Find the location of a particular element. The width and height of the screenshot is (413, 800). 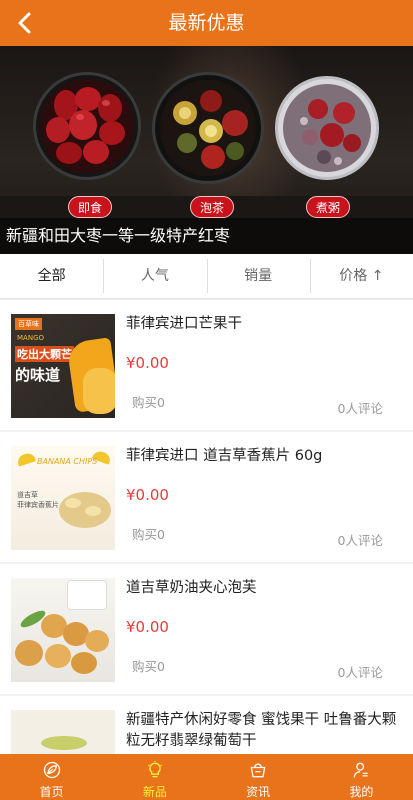

product-item: 新疆特产休闲好零食 蜜饯果干 吐鲁番大颗粒无籽翡翠绿葡萄干 is located at coordinates (206, 725).